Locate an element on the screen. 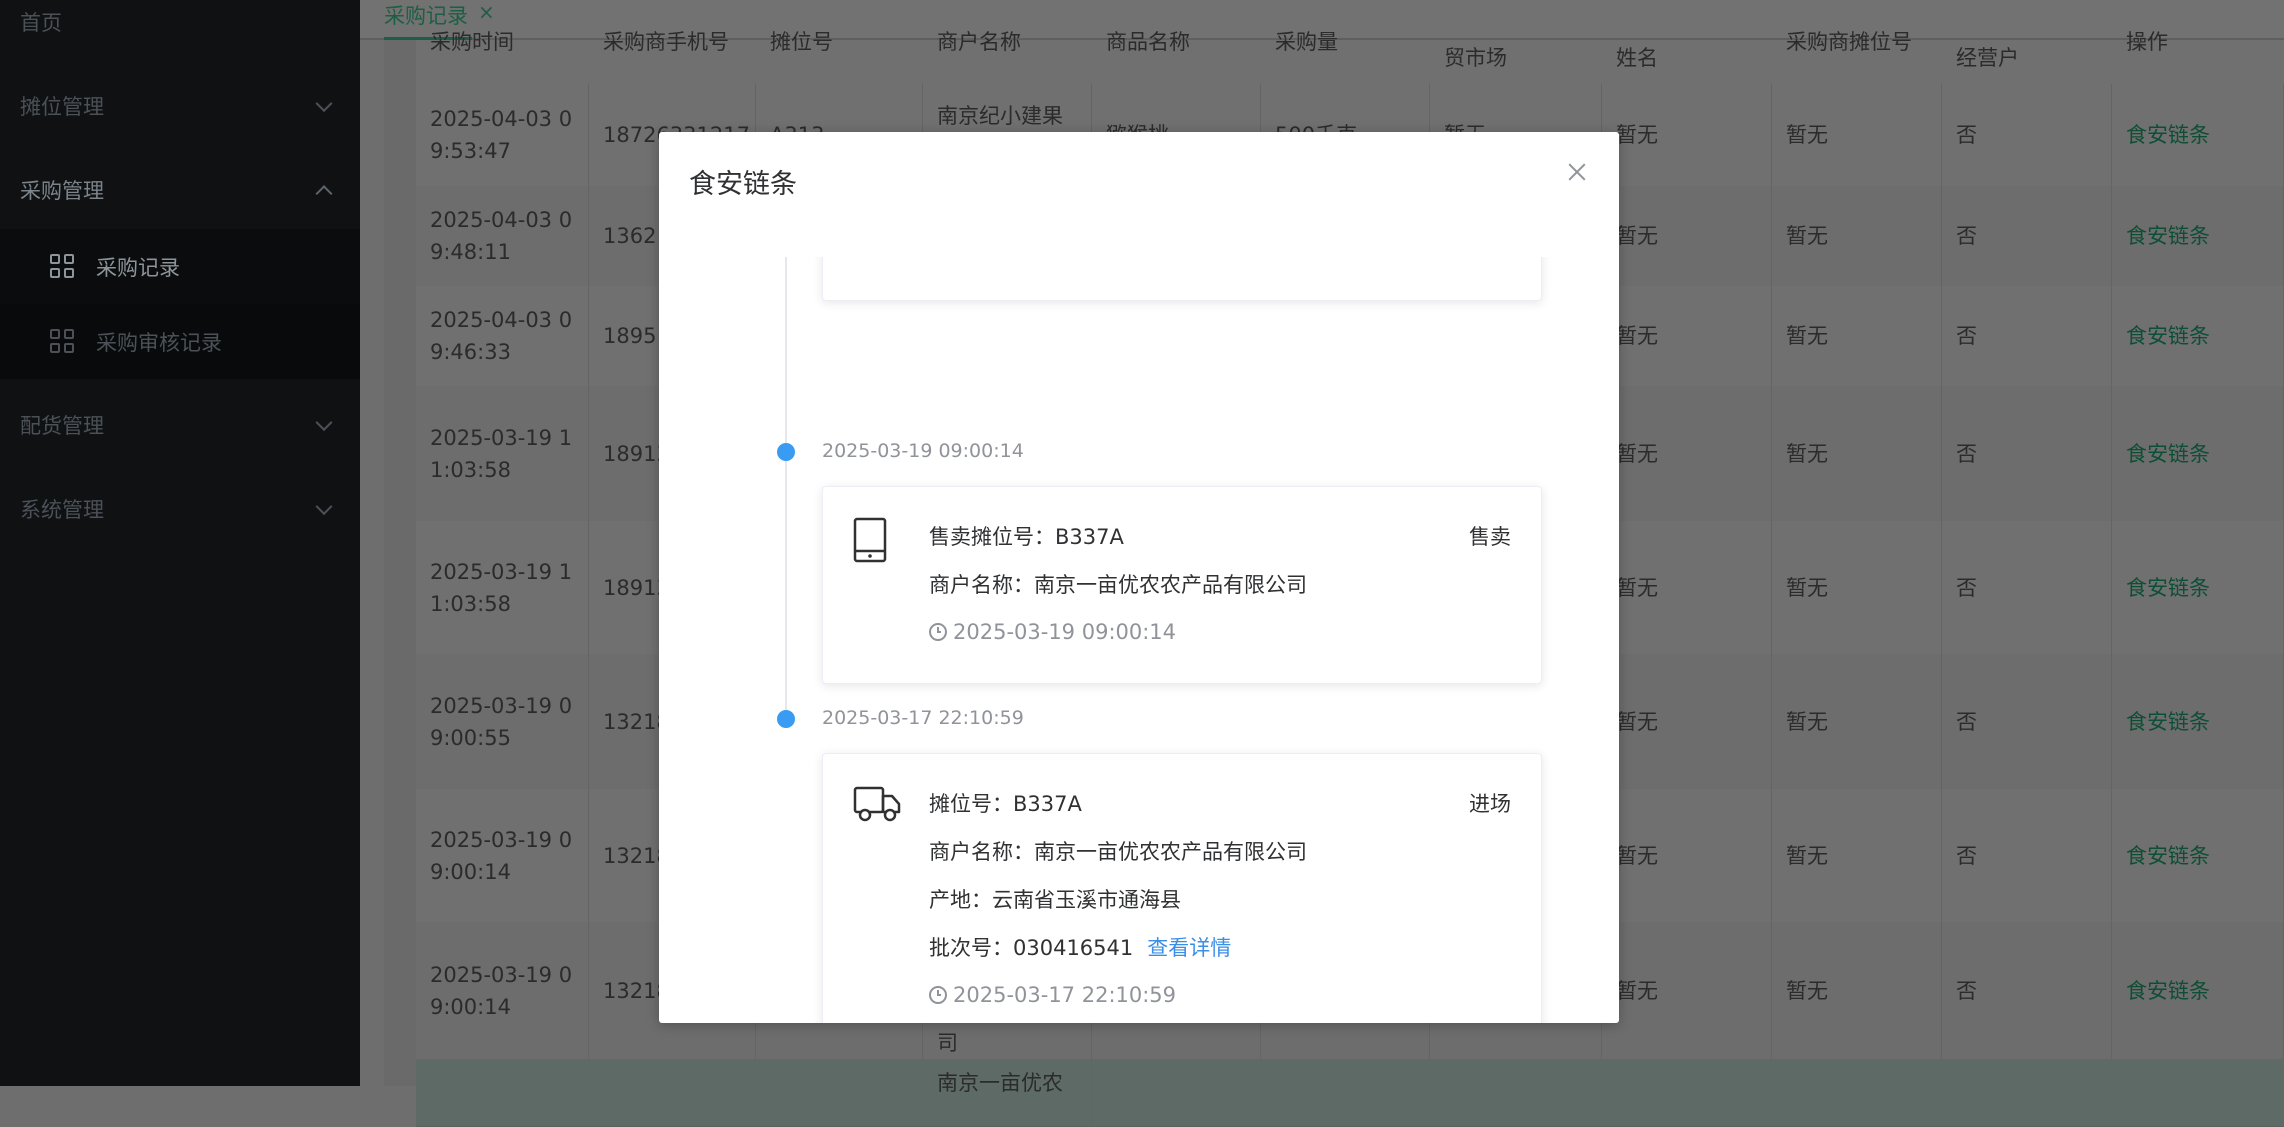 The image size is (2284, 1127). column-header: 采购商手机号 is located at coordinates (666, 42).